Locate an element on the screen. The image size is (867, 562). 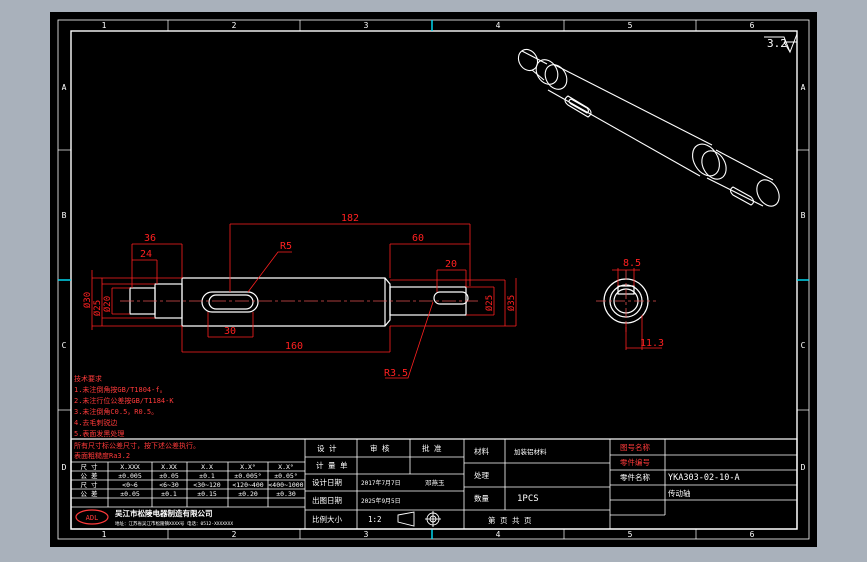
tol-row-a-0: 公 差 is located at coordinates (89, 475).